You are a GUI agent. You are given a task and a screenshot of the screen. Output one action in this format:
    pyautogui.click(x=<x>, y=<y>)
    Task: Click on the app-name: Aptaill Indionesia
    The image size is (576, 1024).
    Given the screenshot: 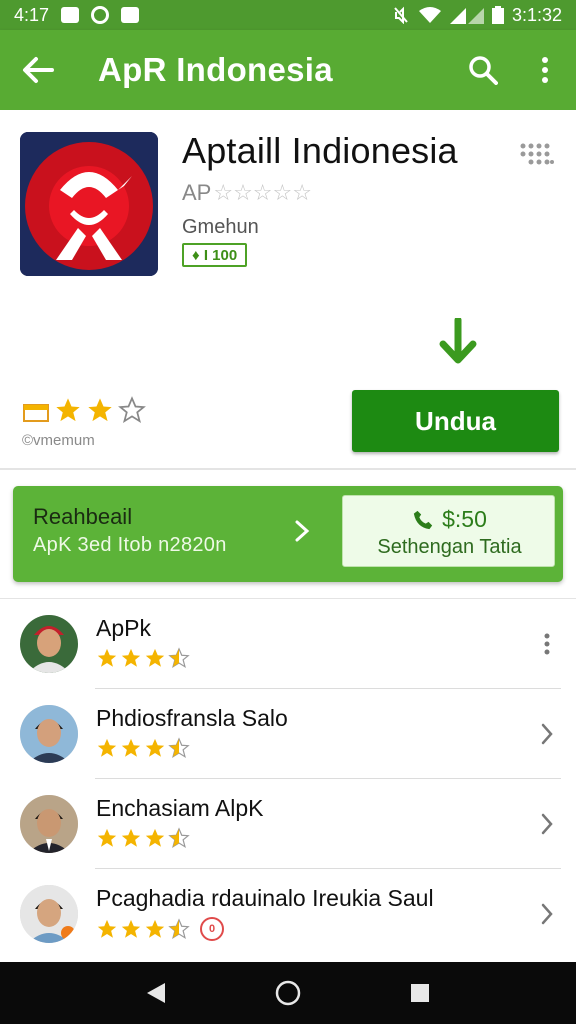 What is the action you would take?
    pyautogui.click(x=320, y=150)
    